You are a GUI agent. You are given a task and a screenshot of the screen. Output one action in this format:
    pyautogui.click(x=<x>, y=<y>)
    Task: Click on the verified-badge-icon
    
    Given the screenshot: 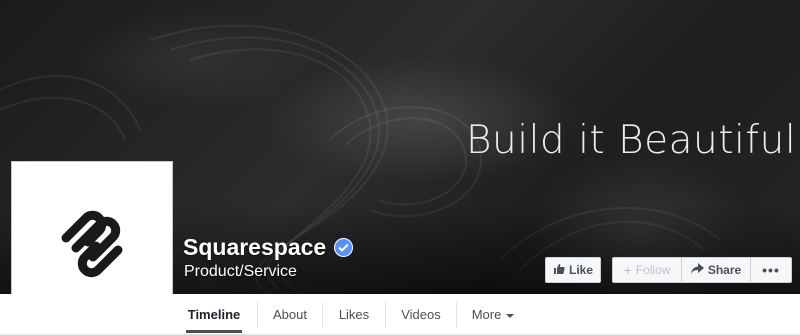 What is the action you would take?
    pyautogui.click(x=344, y=247)
    